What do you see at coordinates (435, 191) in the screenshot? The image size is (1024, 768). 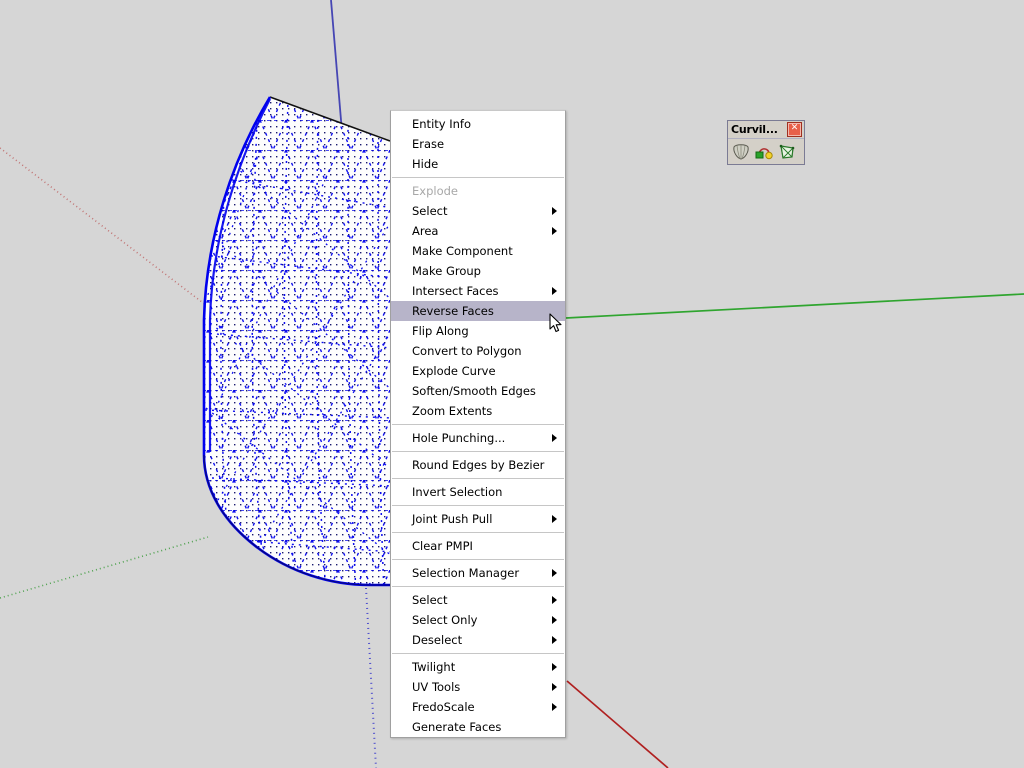 I see `menu-item-explode: Explode` at bounding box center [435, 191].